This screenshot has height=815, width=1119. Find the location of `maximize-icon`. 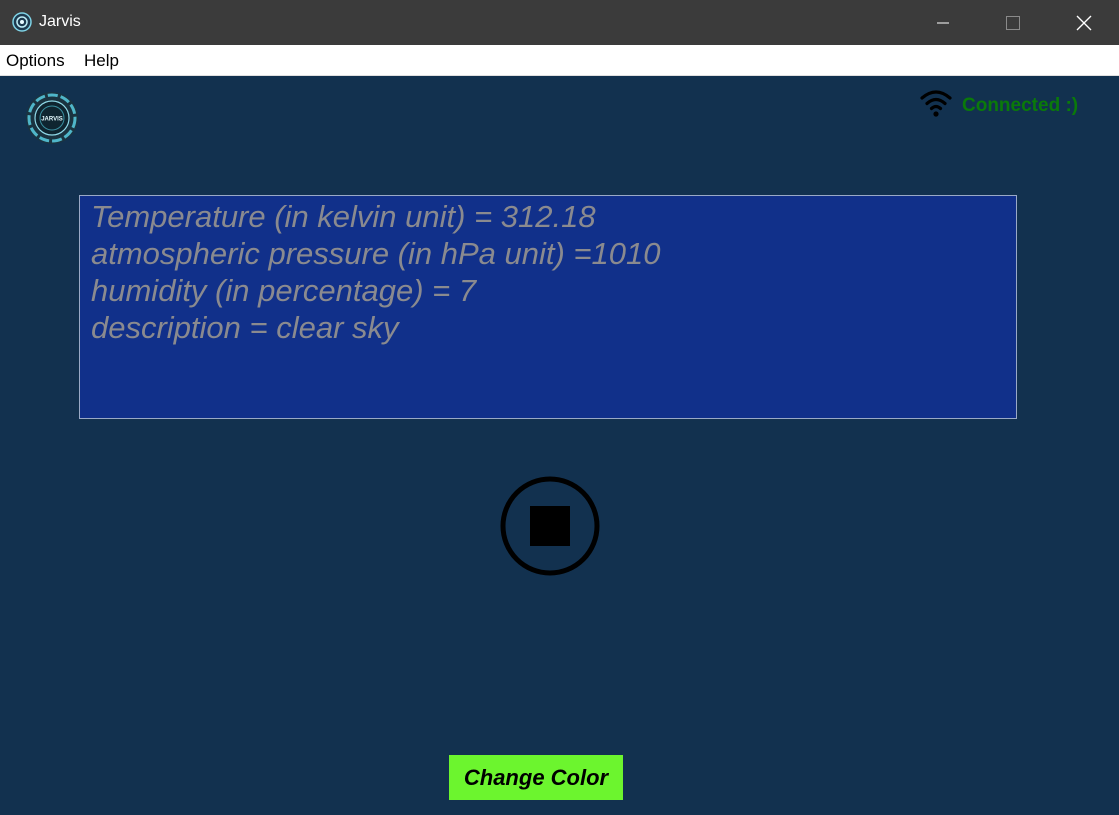

maximize-icon is located at coordinates (1013, 22).